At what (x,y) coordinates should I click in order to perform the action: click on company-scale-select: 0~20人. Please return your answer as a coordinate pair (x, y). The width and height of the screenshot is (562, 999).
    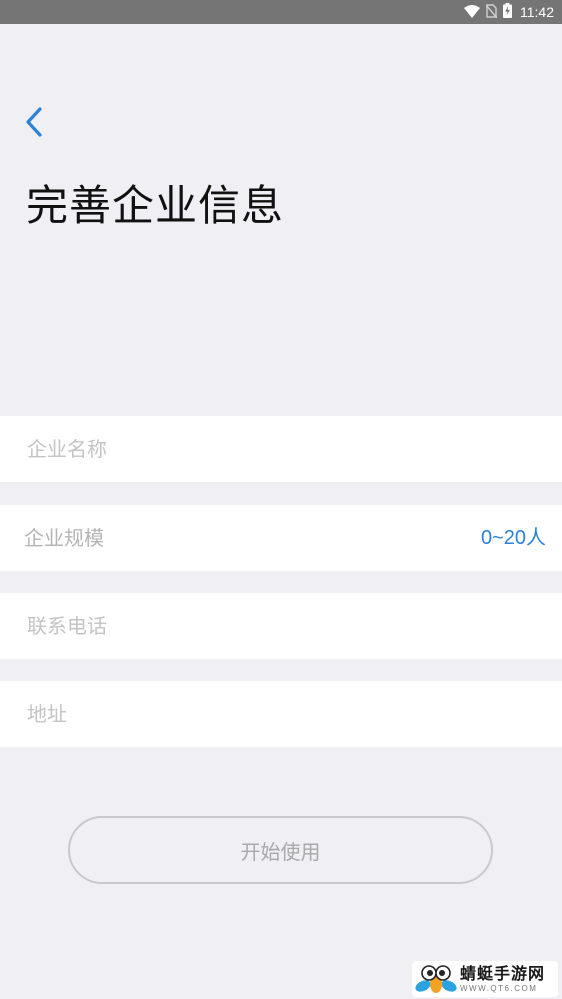
    Looking at the image, I should click on (513, 538).